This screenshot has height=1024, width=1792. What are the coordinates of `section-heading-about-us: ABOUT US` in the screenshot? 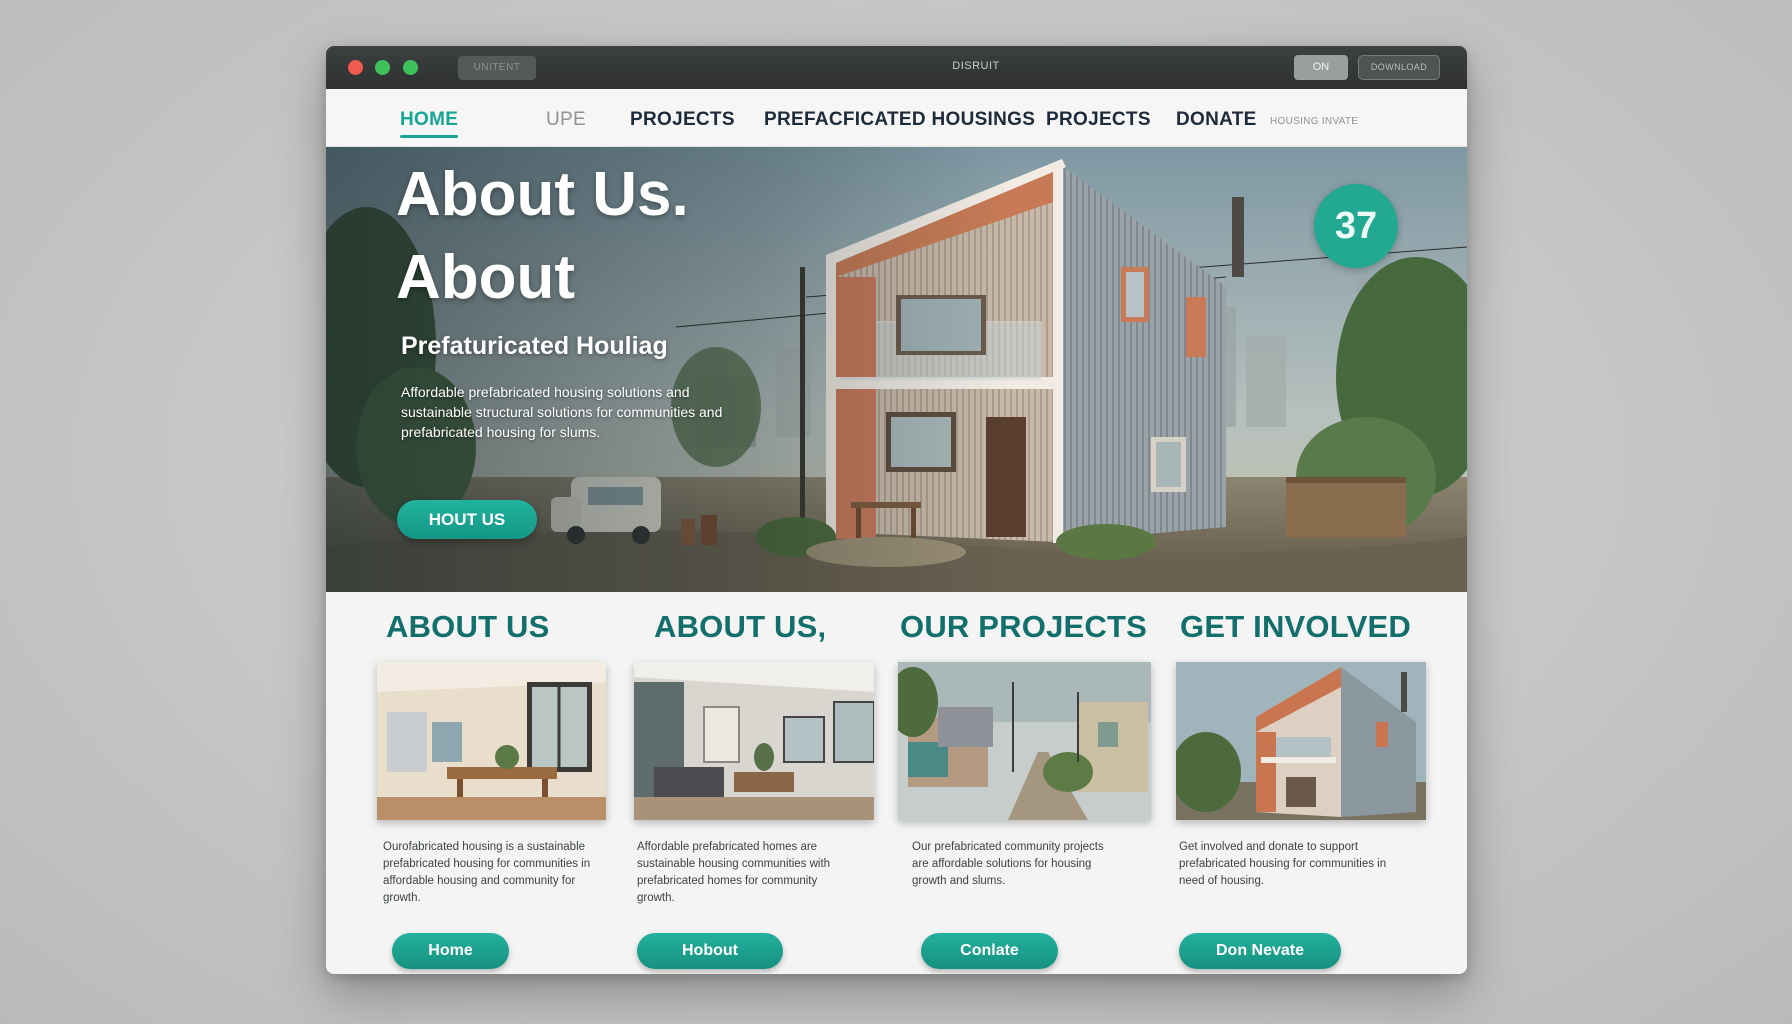 It's located at (468, 626).